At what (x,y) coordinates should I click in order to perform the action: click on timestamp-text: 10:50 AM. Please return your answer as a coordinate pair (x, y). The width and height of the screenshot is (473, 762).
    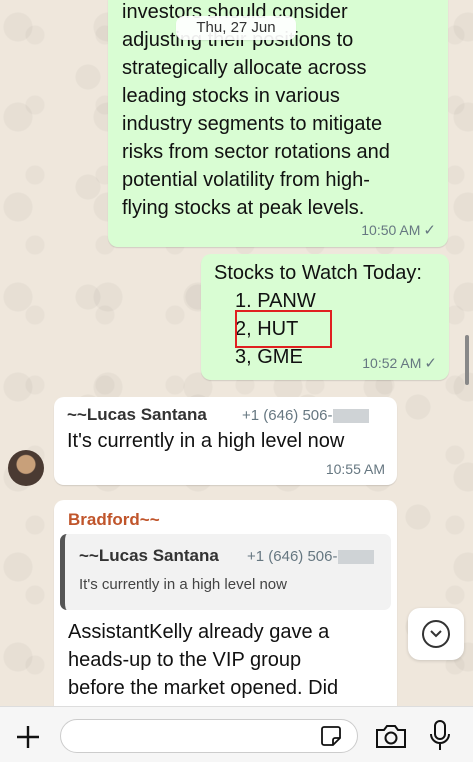
    Looking at the image, I should click on (391, 230).